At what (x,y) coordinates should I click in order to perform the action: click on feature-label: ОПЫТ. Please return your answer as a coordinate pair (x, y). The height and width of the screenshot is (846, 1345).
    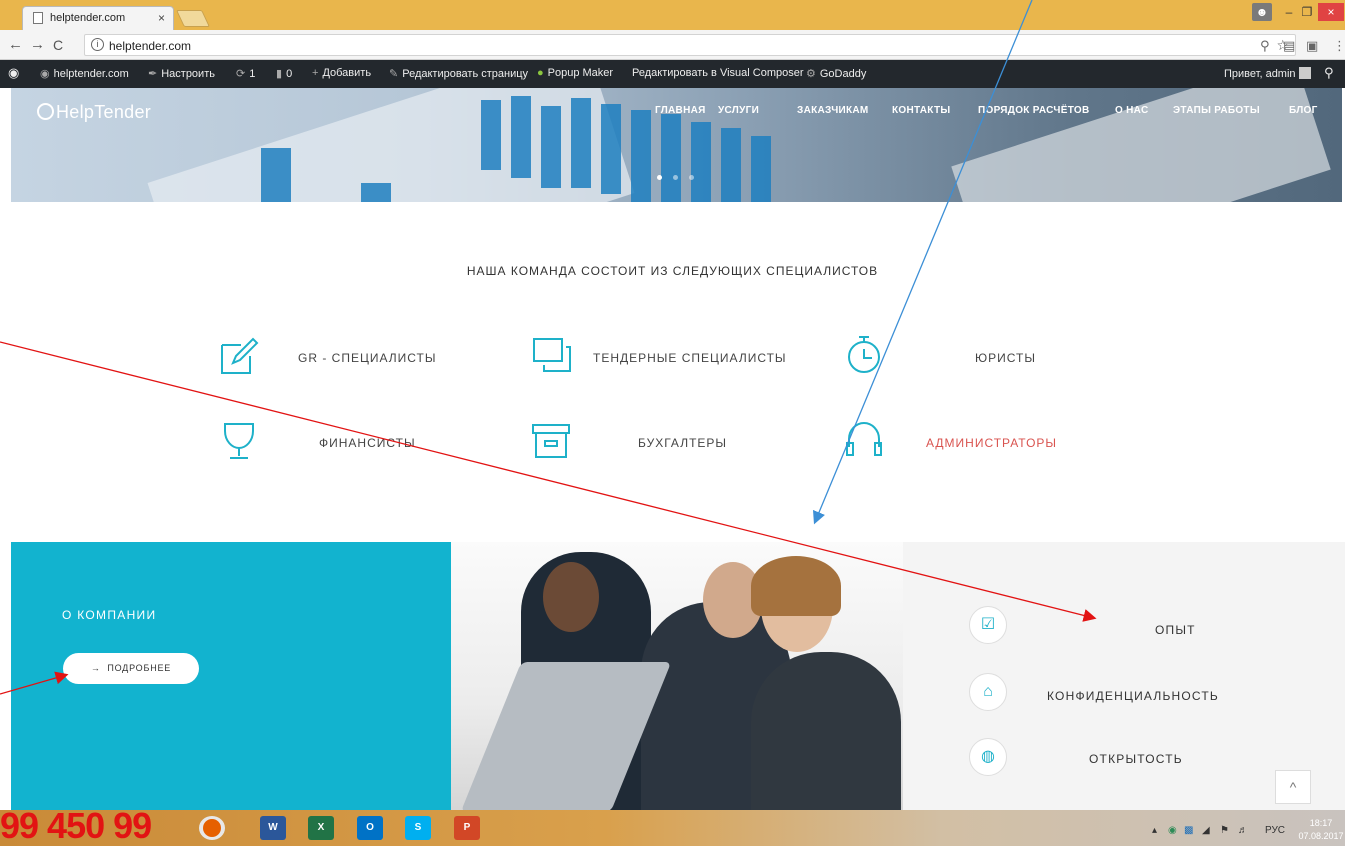
    Looking at the image, I should click on (1175, 630).